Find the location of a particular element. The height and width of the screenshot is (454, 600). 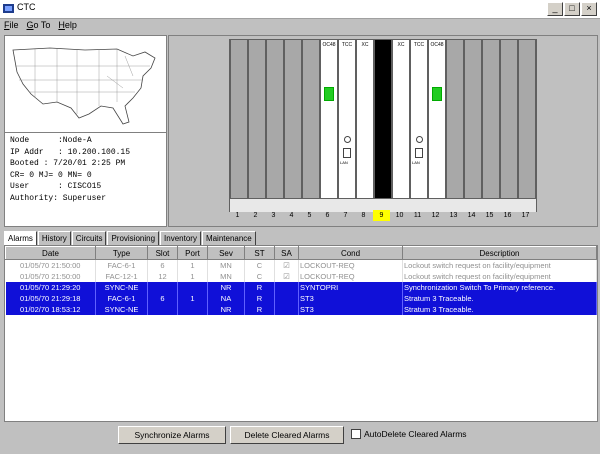

autodelete-option: AutoDelete Cleared Alarms is located at coordinates (409, 434).